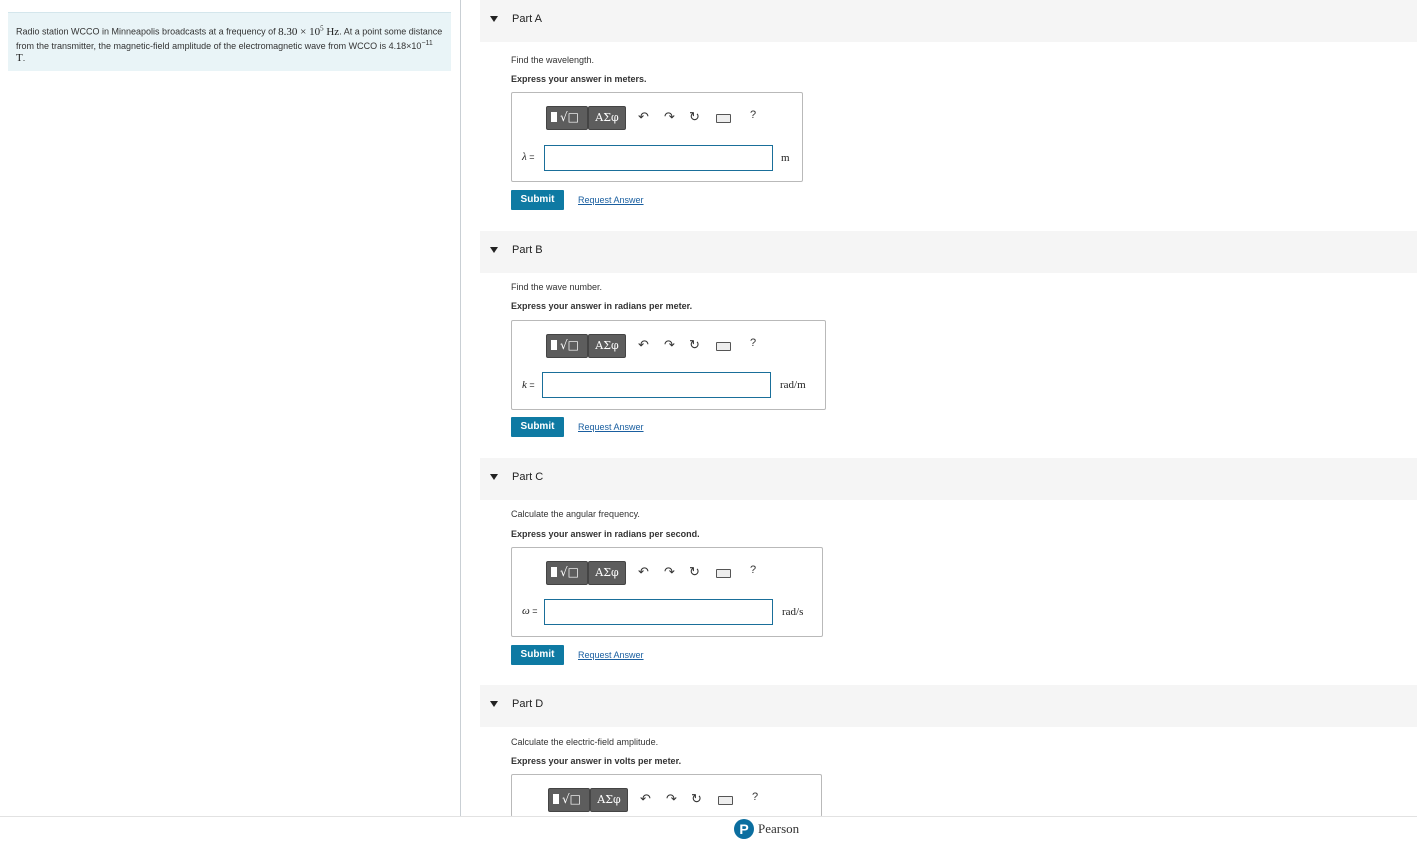 This screenshot has width=1417, height=858. What do you see at coordinates (553, 60) in the screenshot?
I see `part-a-prompt: Find the wavelength.` at bounding box center [553, 60].